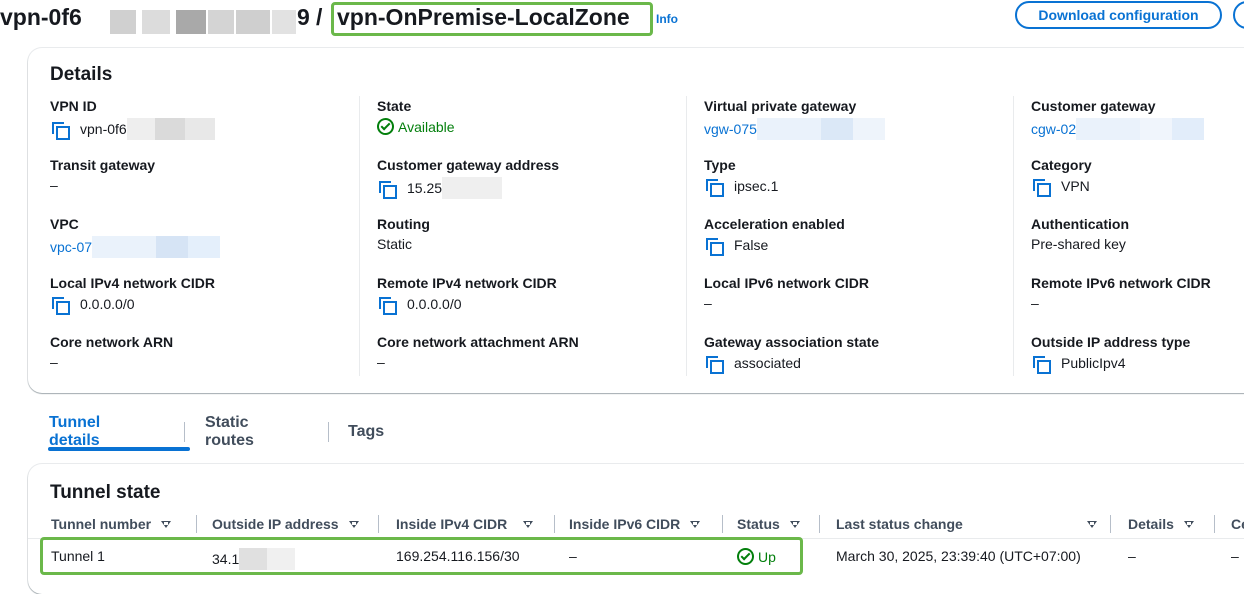 Image resolution: width=1244 pixels, height=594 pixels. What do you see at coordinates (366, 432) in the screenshot?
I see `tab-tags: Tags` at bounding box center [366, 432].